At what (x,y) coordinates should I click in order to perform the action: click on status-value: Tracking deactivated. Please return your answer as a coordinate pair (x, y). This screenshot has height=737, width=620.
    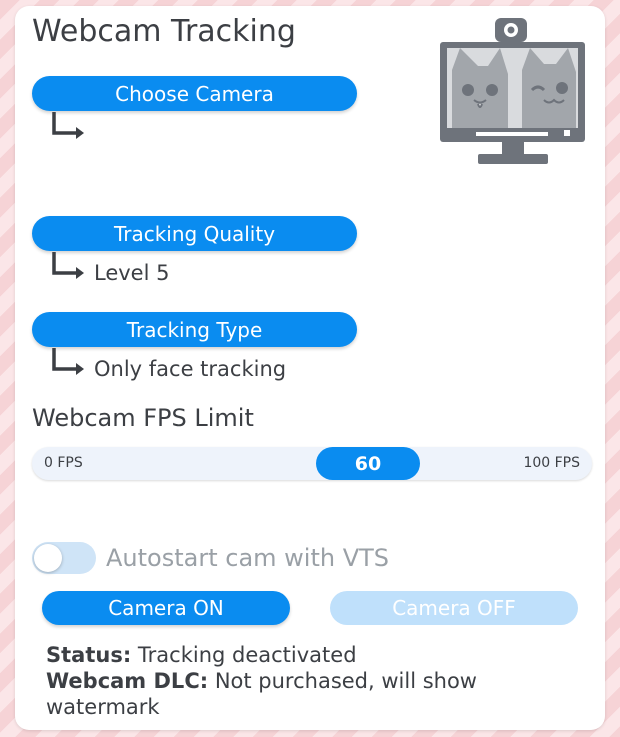
    Looking at the image, I should click on (247, 655).